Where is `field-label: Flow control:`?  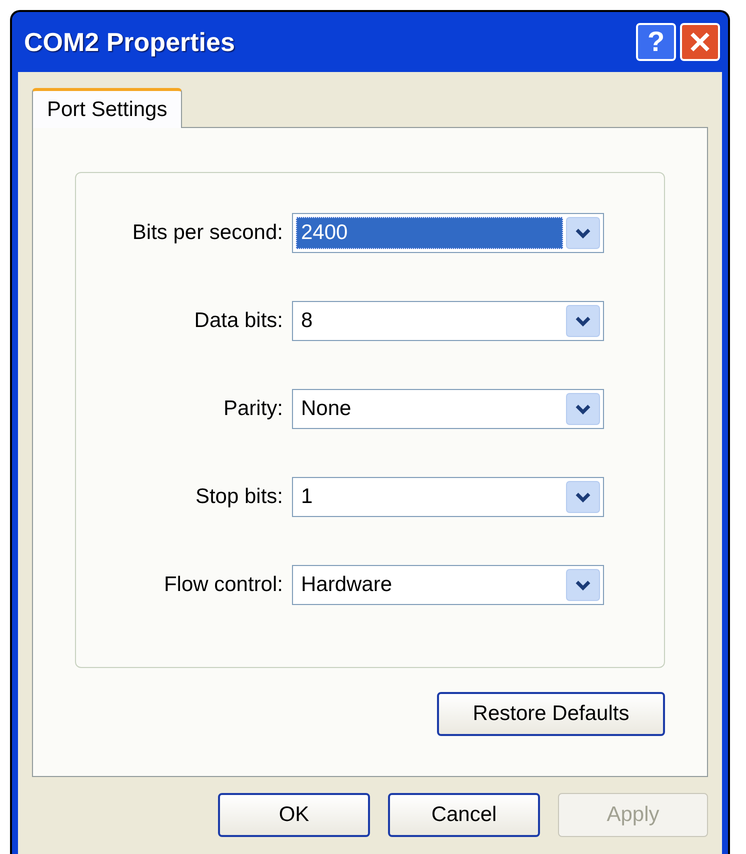 field-label: Flow control: is located at coordinates (223, 585).